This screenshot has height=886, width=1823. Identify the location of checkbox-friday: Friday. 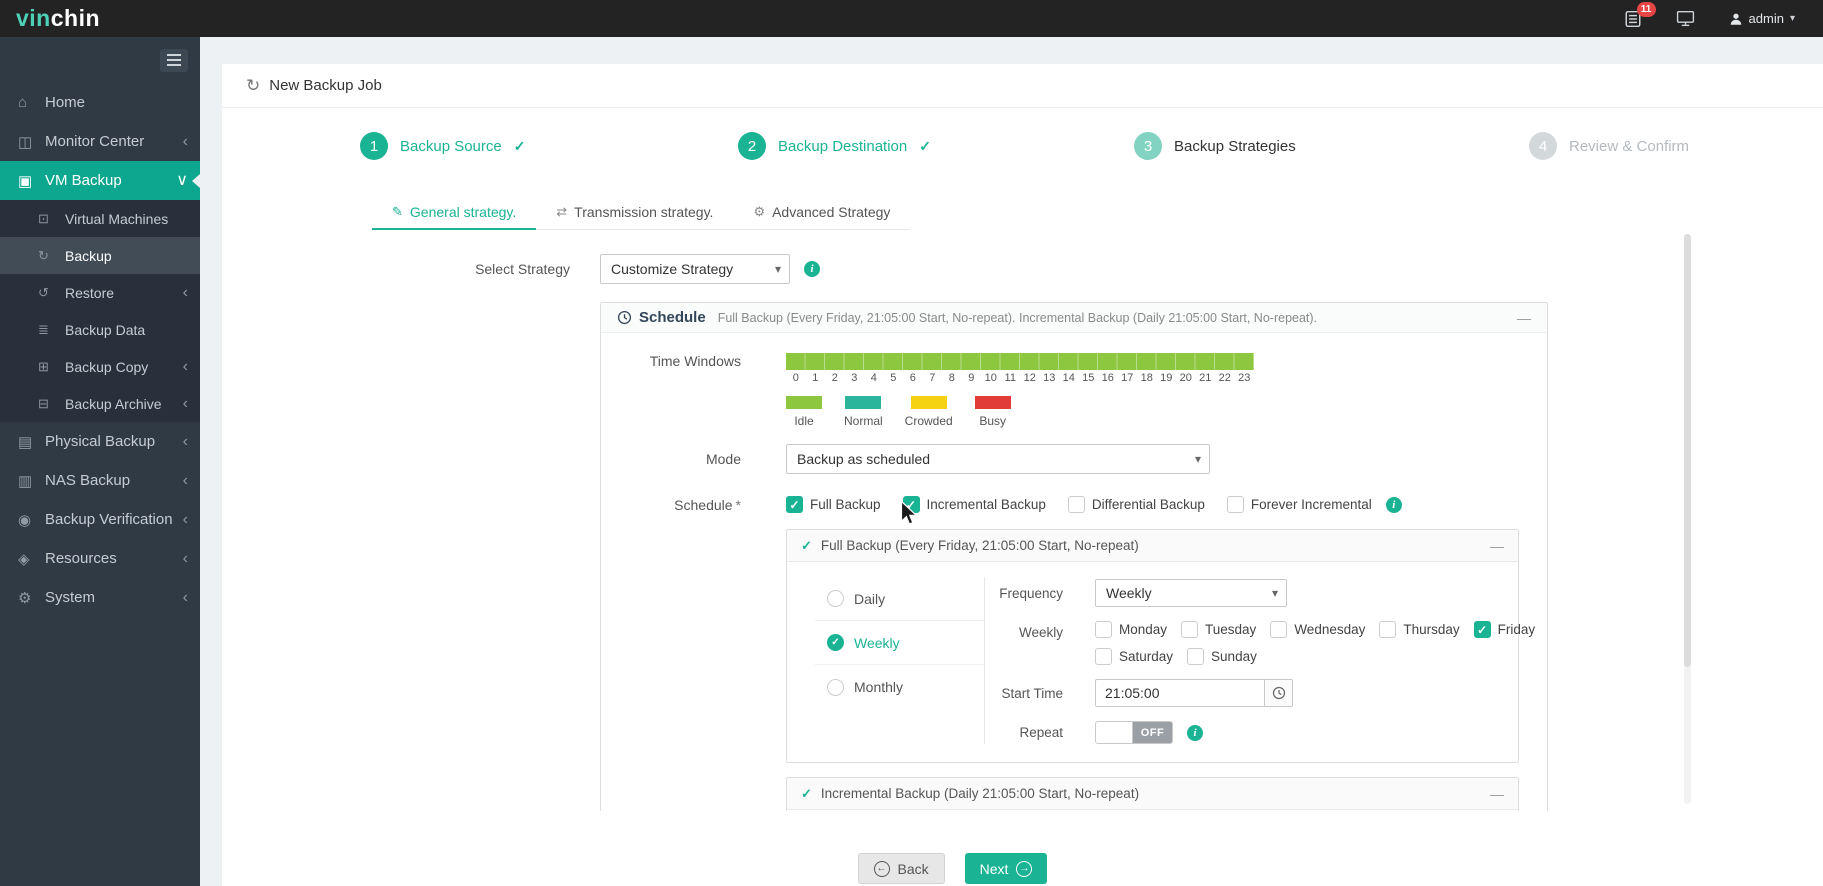
(1504, 629).